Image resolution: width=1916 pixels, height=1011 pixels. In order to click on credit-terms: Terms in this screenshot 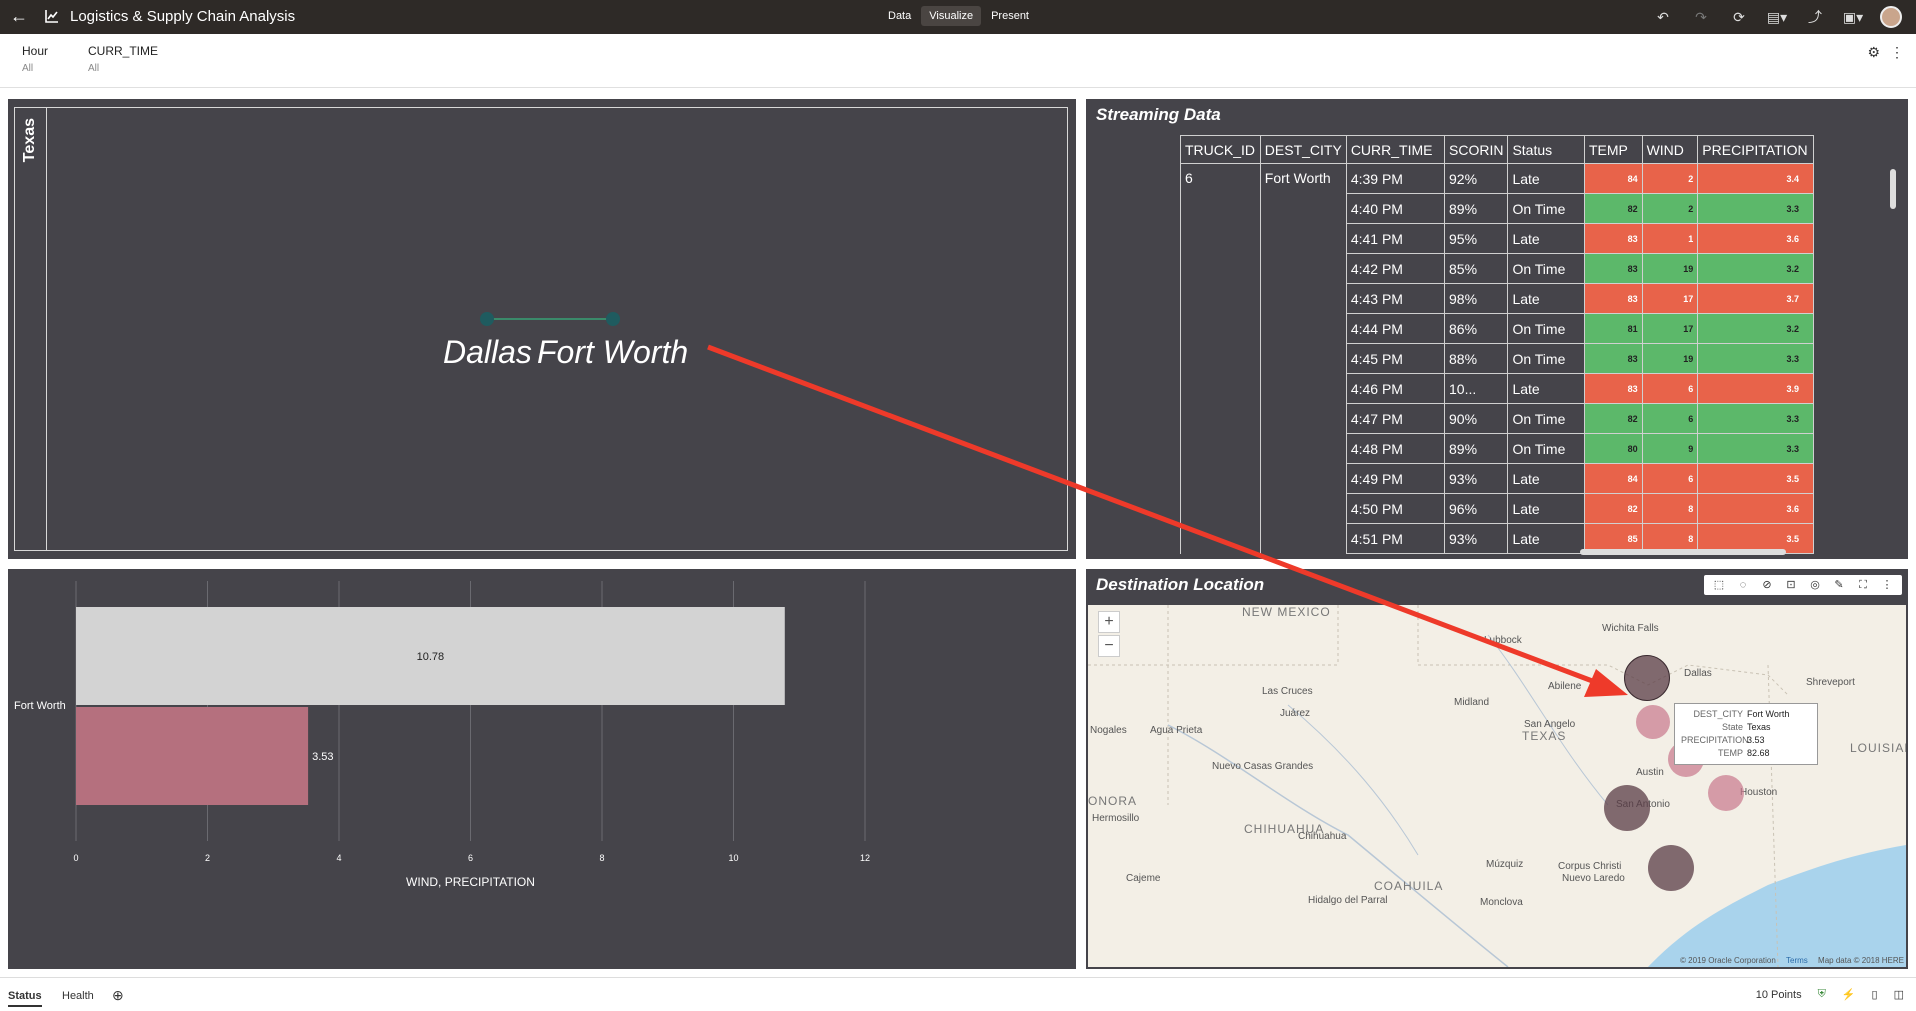, I will do `click(1797, 960)`.